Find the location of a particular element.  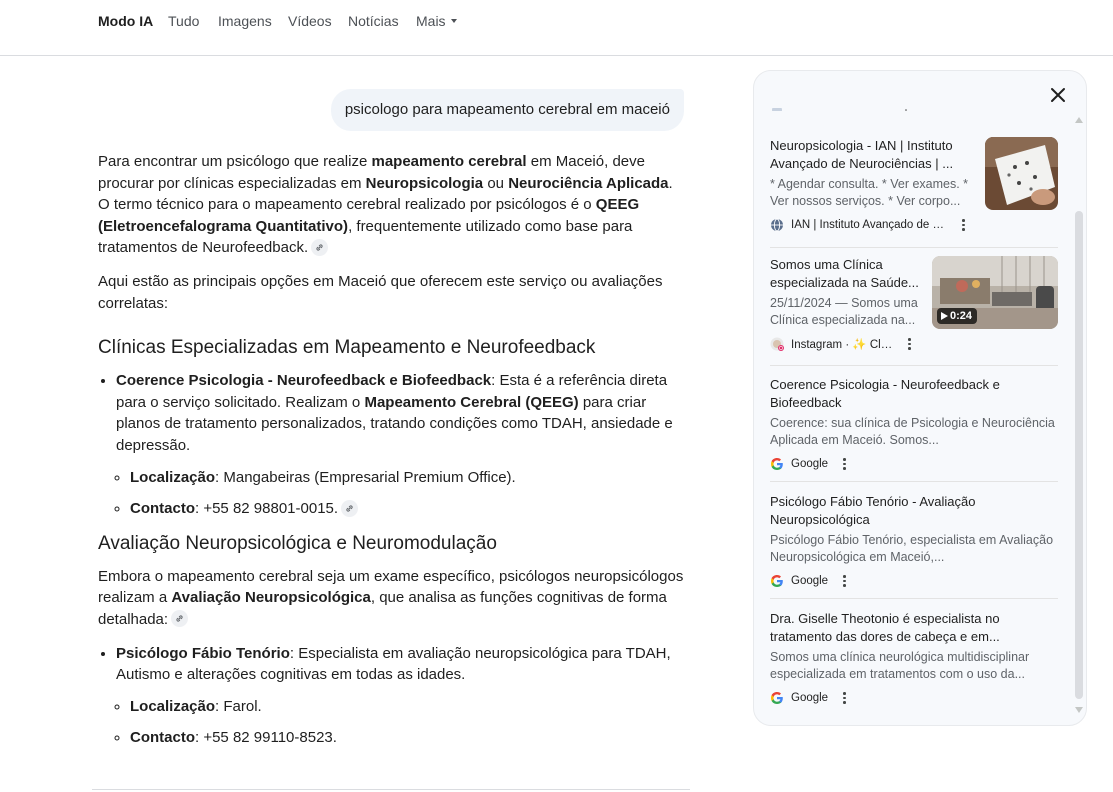

scrollbar-thumb is located at coordinates (1079, 455).